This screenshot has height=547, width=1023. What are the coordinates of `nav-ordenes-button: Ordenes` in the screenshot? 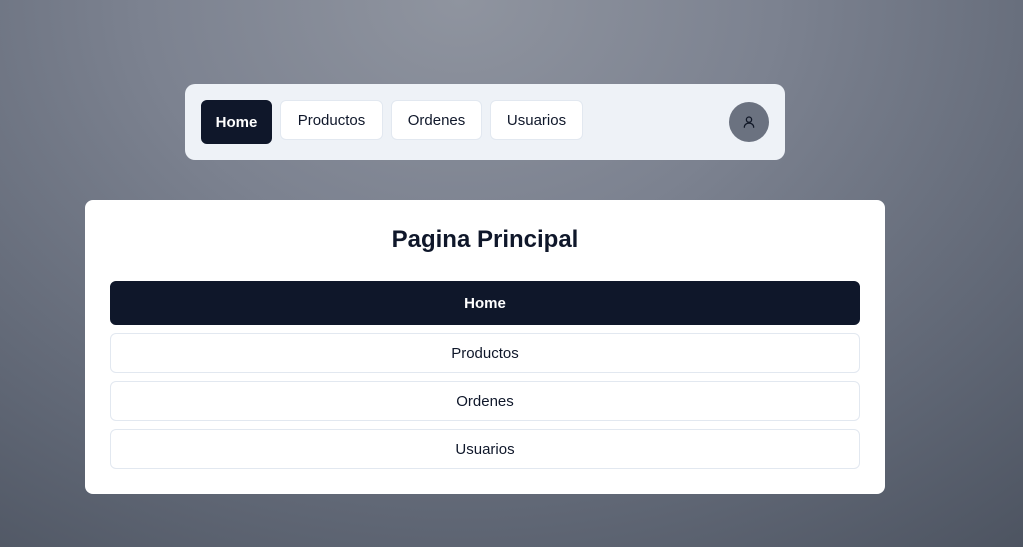 It's located at (436, 120).